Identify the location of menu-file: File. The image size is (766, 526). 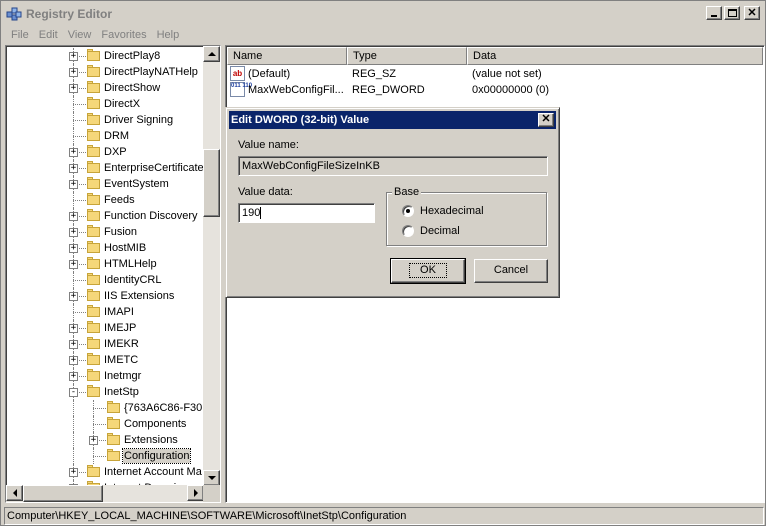
(20, 35).